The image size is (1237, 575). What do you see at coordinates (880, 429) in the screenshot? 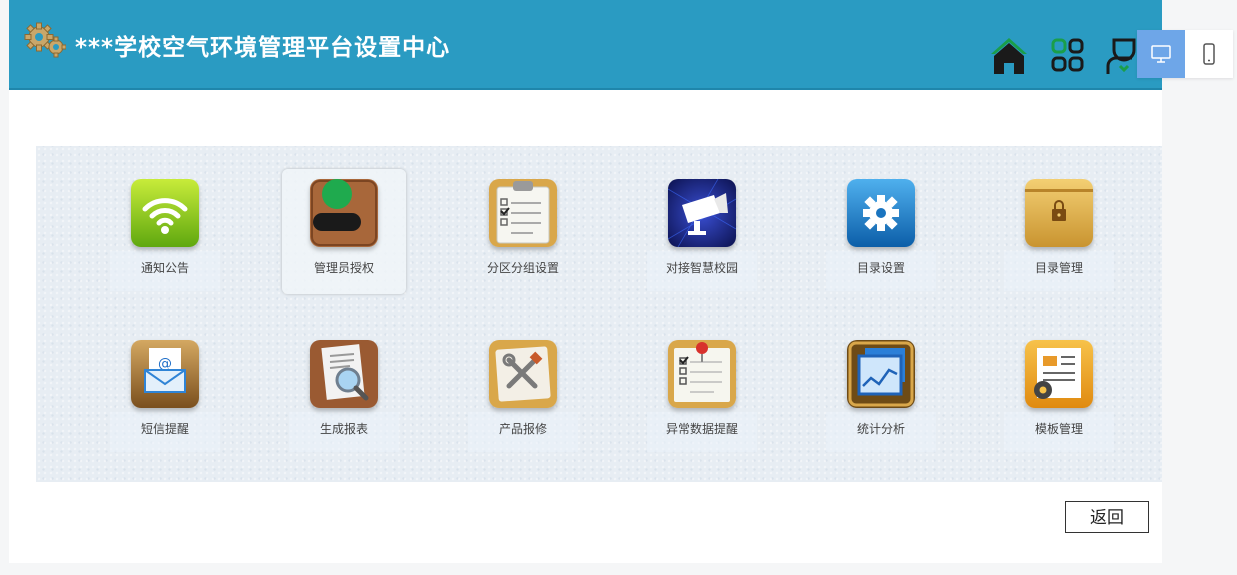
I see `tile-label: 统计分析` at bounding box center [880, 429].